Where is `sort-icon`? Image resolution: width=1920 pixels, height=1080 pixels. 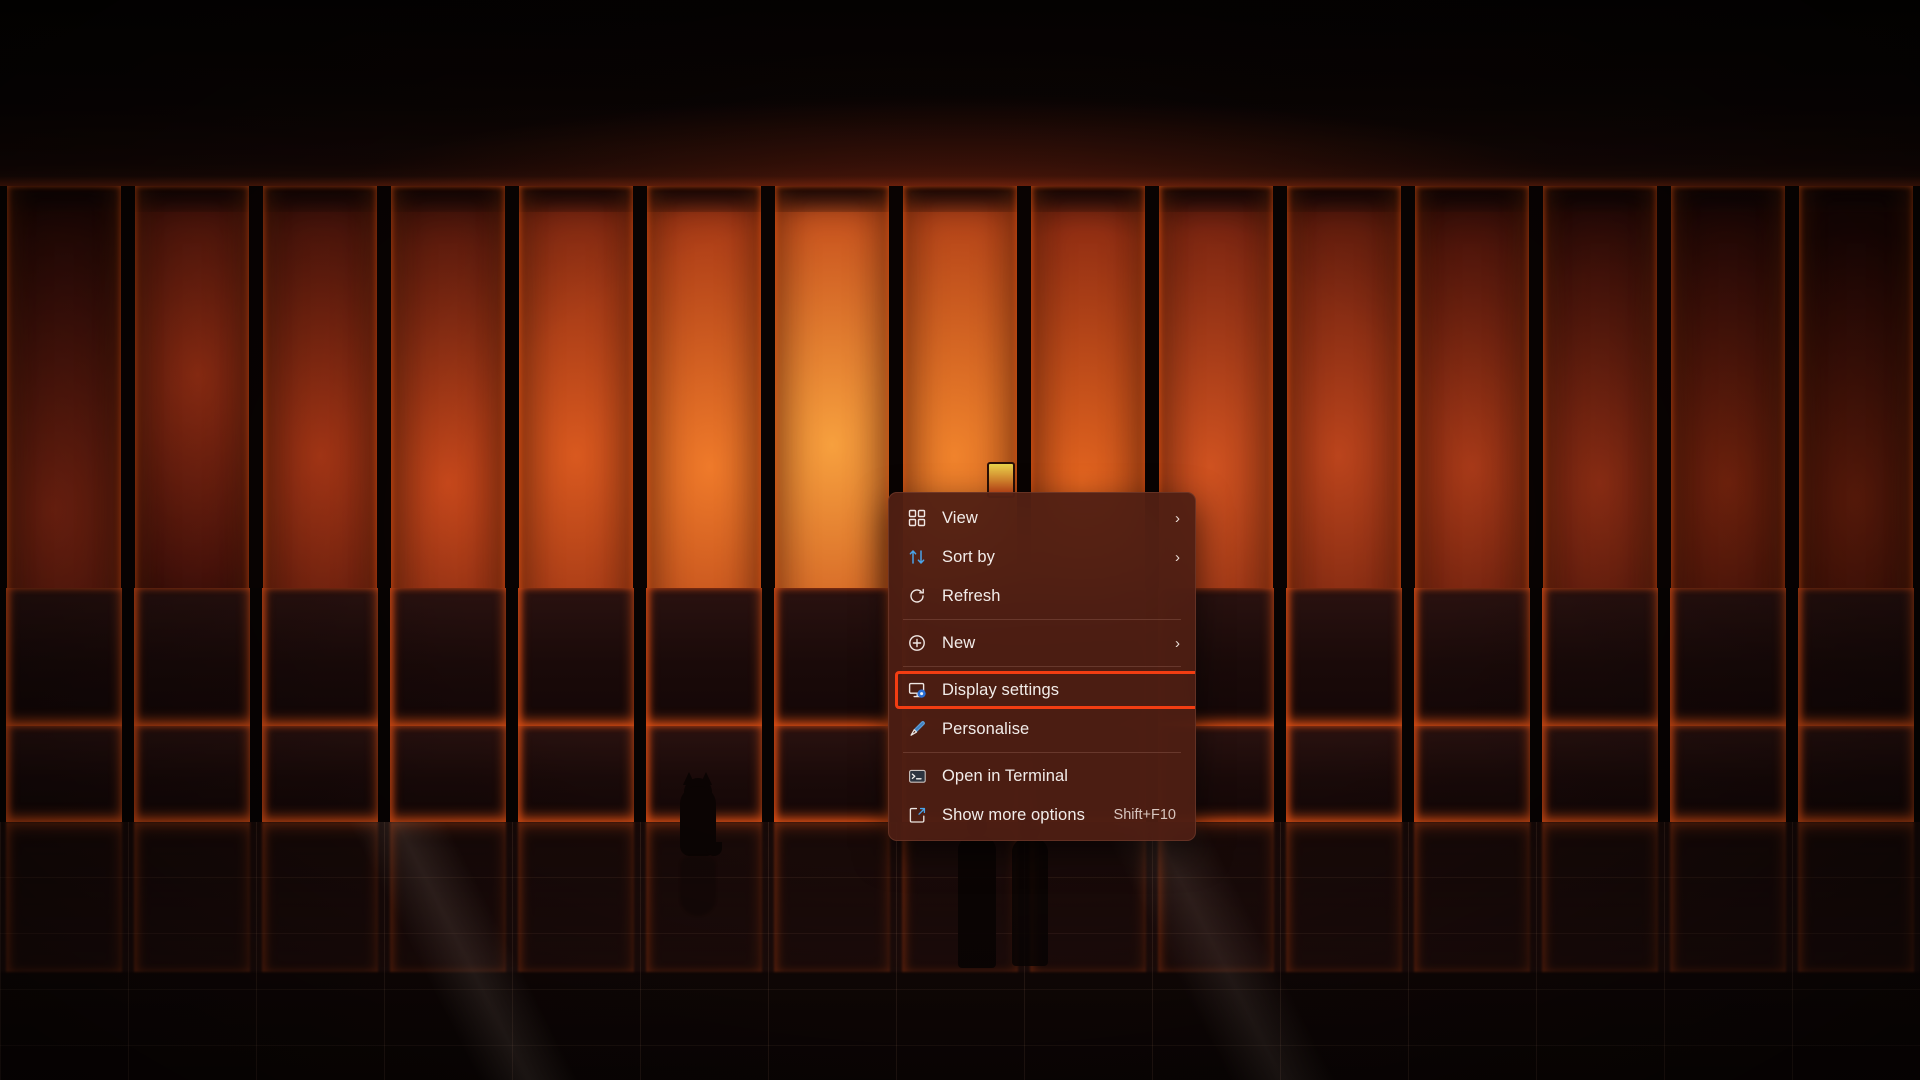
sort-icon is located at coordinates (917, 557).